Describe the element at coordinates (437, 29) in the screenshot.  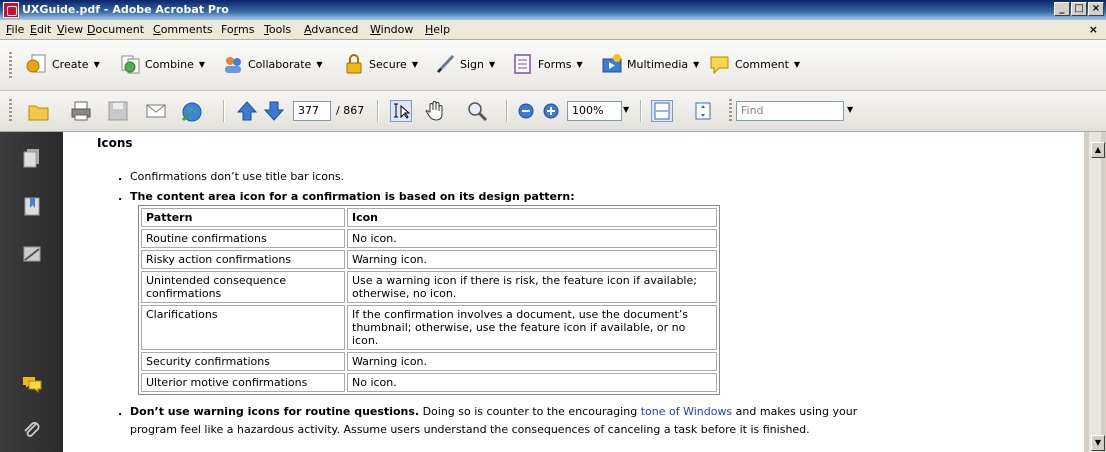
I see `menu-help: Help` at that location.